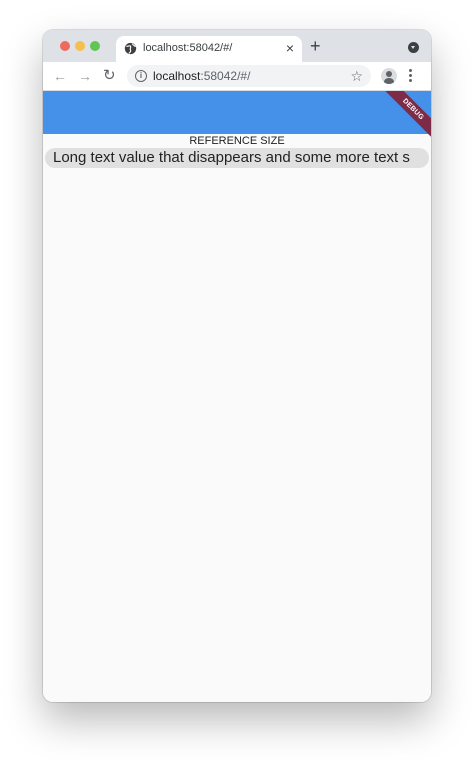 The image size is (474, 760). I want to click on forward-arrow-icon: →, so click(85, 76).